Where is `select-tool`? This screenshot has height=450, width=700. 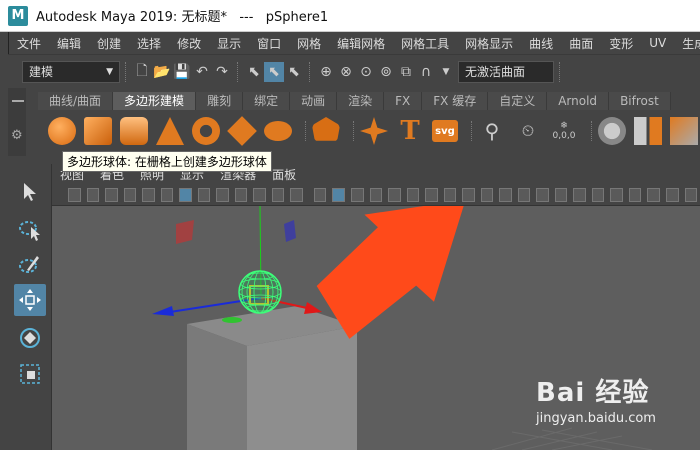
select-tool is located at coordinates (30, 192).